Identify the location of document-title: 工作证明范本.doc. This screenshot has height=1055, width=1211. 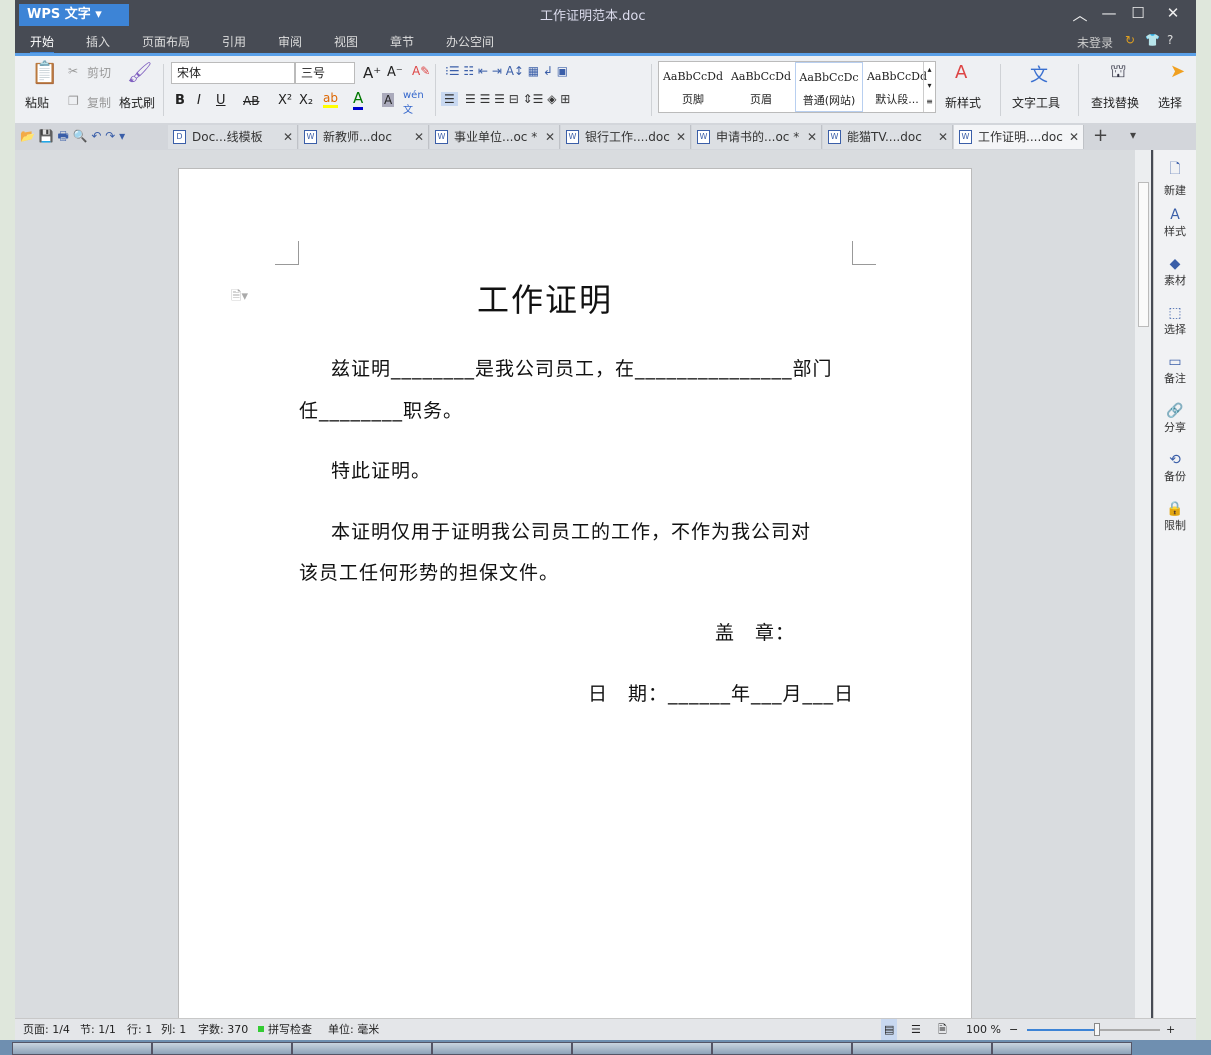
(593, 16).